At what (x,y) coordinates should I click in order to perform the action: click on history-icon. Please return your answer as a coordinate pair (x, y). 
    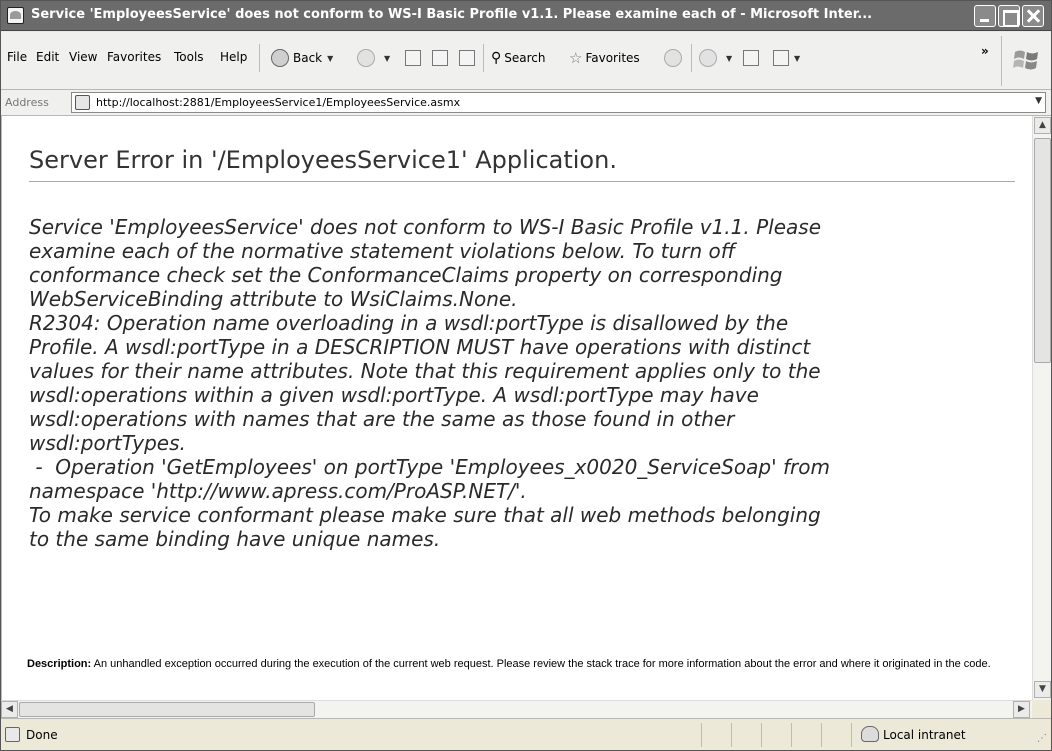
    Looking at the image, I should click on (673, 58).